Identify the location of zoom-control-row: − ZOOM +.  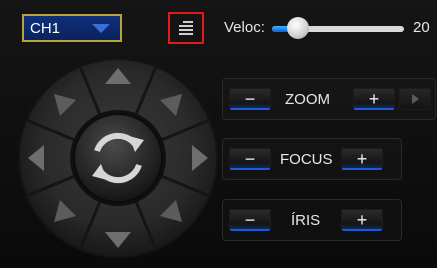
(329, 99).